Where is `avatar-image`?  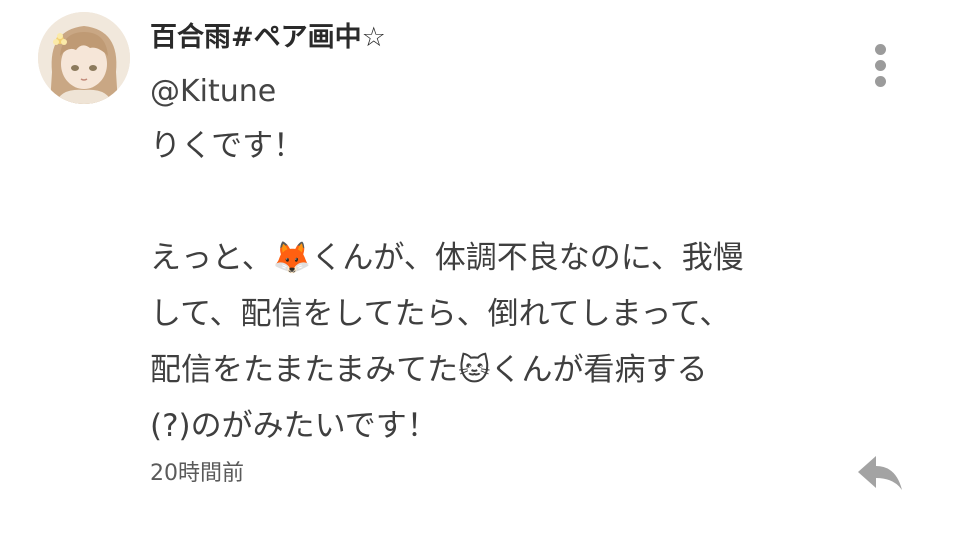
avatar-image is located at coordinates (84, 58).